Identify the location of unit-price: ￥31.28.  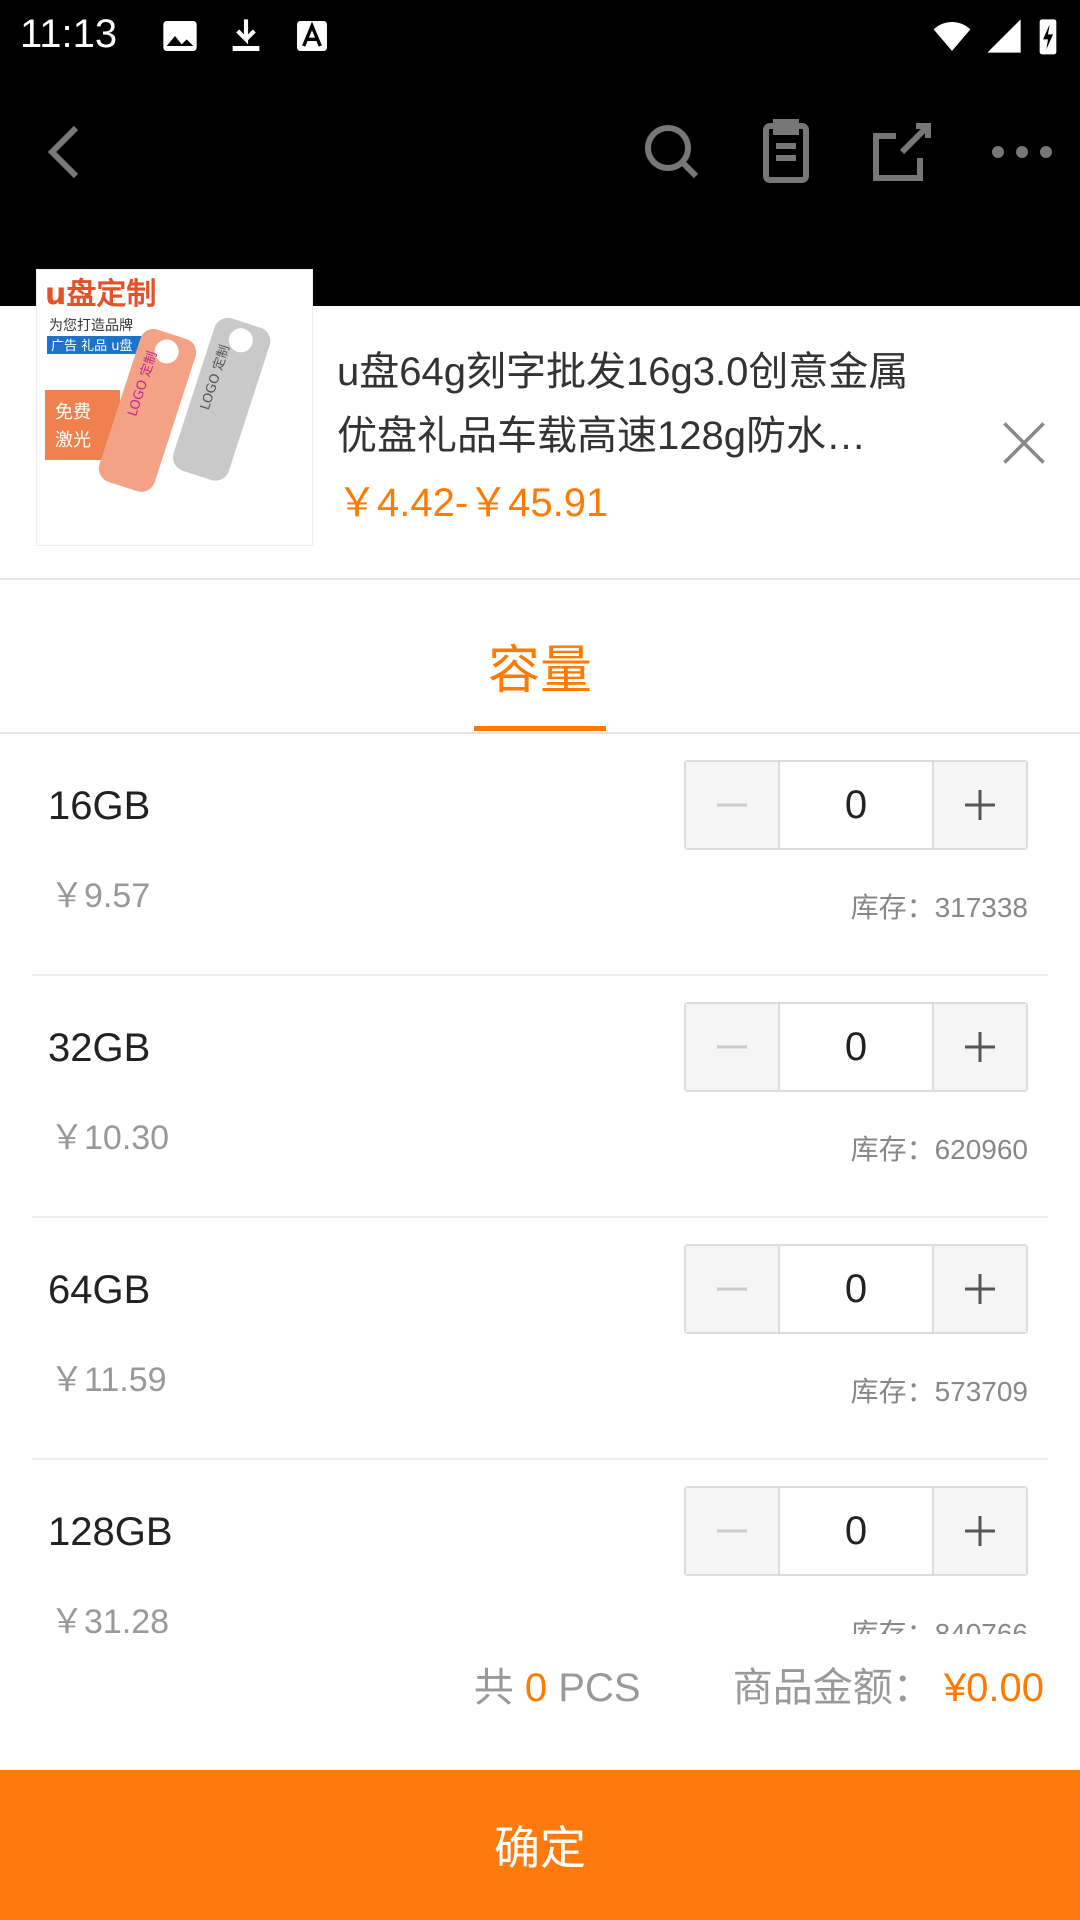
(110, 1618).